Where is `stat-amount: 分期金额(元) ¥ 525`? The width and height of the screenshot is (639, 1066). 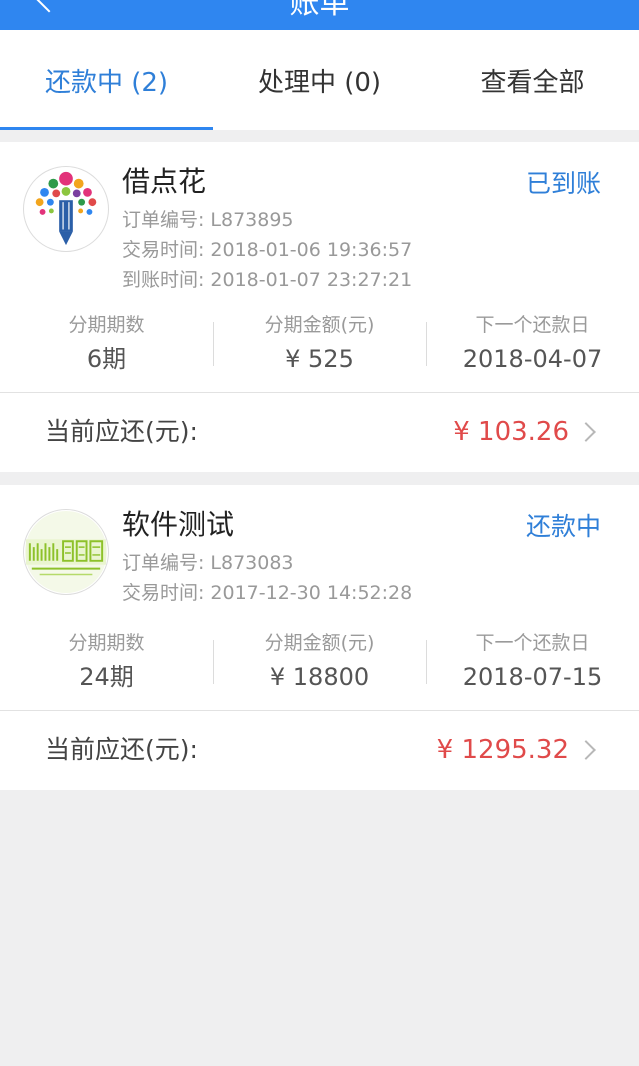
stat-amount: 分期金额(元) ¥ 525 is located at coordinates (319, 345).